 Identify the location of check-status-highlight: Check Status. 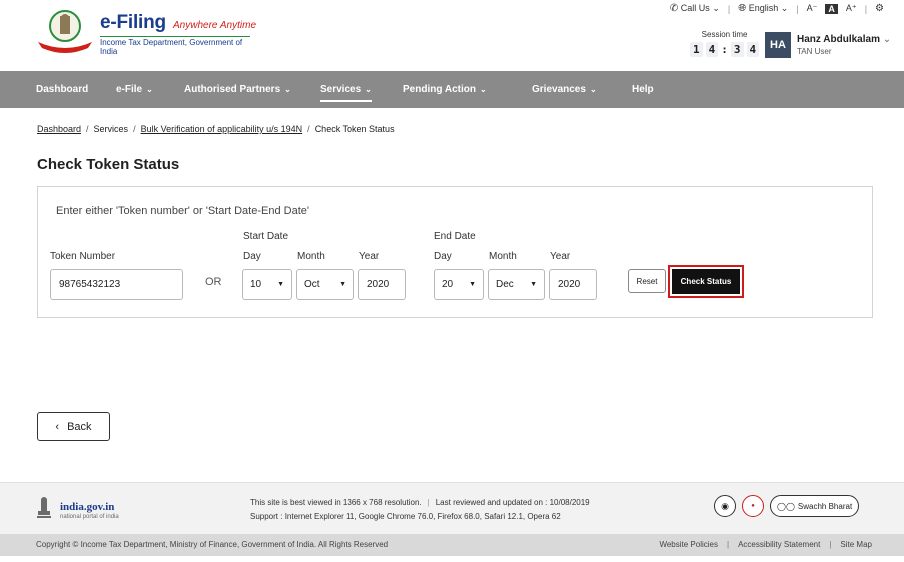
(706, 281).